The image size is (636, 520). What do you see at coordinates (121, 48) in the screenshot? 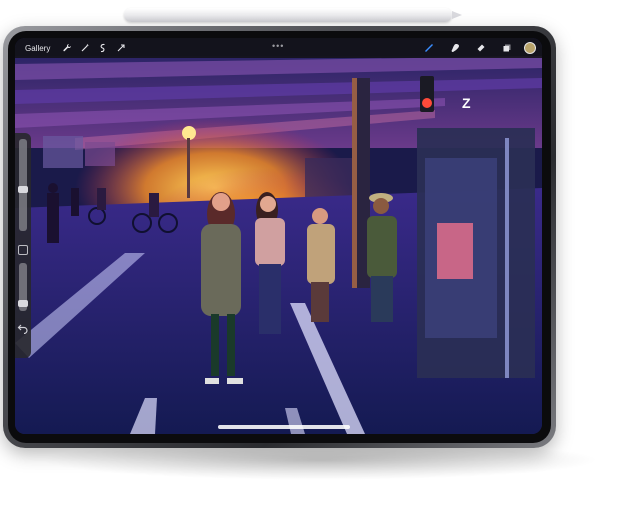
I see `transform-arrow-icon` at bounding box center [121, 48].